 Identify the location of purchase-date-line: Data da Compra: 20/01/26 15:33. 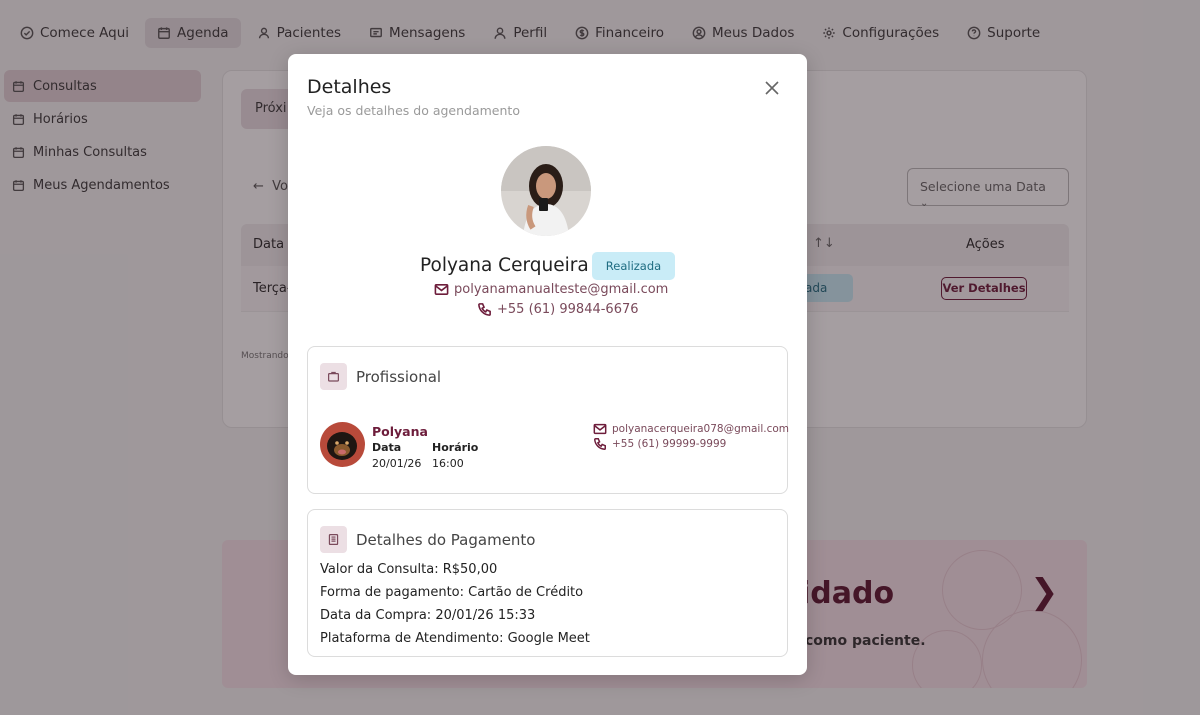
(427, 615).